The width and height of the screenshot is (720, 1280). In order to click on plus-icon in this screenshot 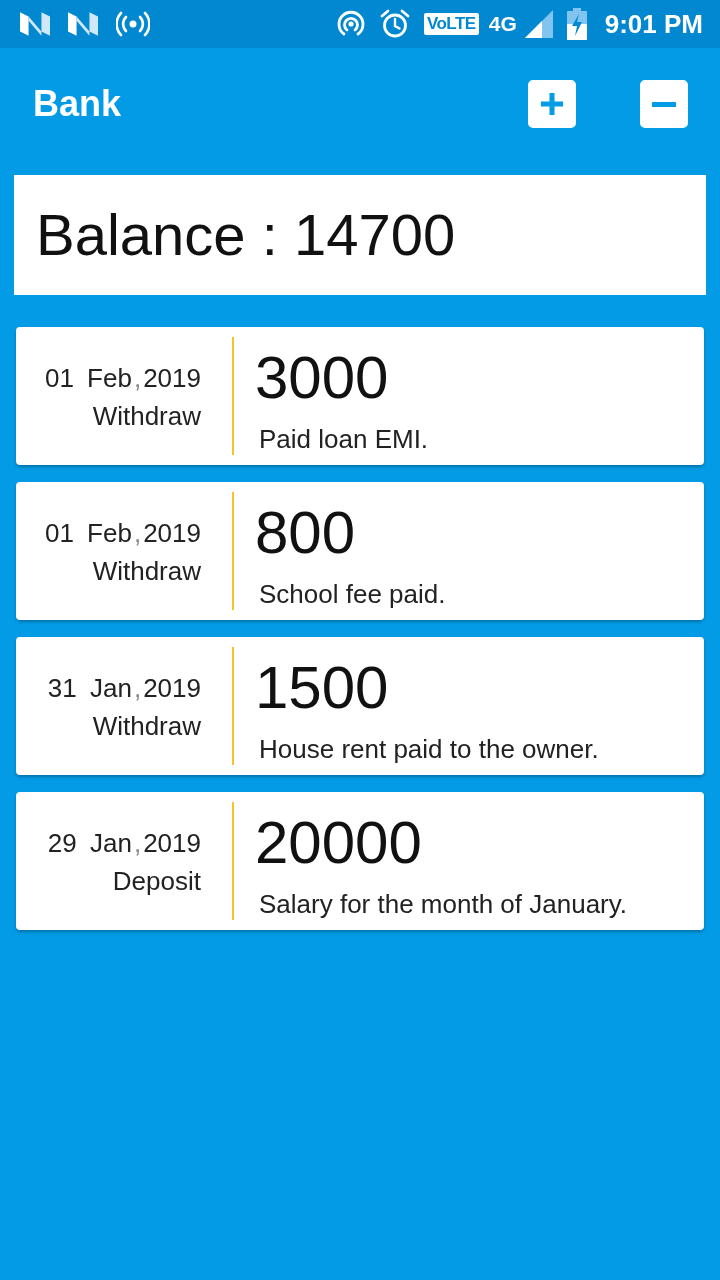, I will do `click(552, 104)`.